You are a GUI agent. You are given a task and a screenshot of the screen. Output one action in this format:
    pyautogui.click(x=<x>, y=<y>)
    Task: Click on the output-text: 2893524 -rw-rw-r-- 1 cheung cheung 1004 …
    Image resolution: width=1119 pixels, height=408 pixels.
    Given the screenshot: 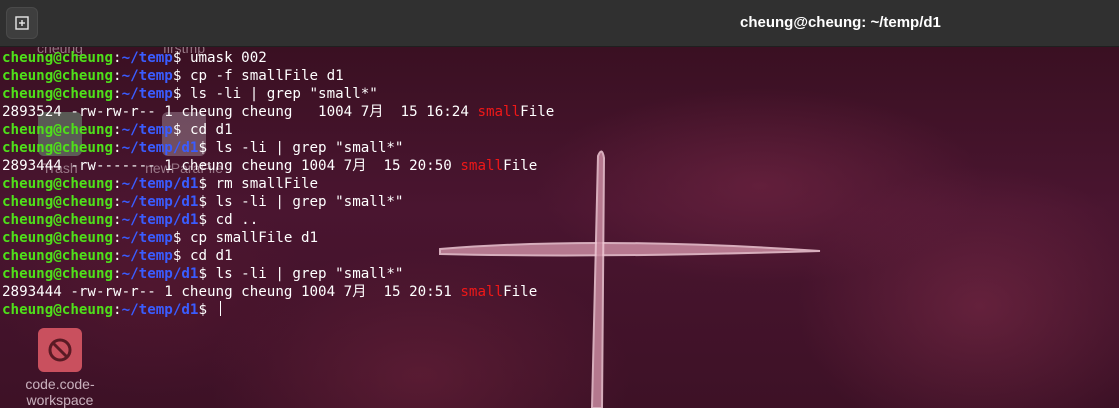 What is the action you would take?
    pyautogui.click(x=240, y=112)
    